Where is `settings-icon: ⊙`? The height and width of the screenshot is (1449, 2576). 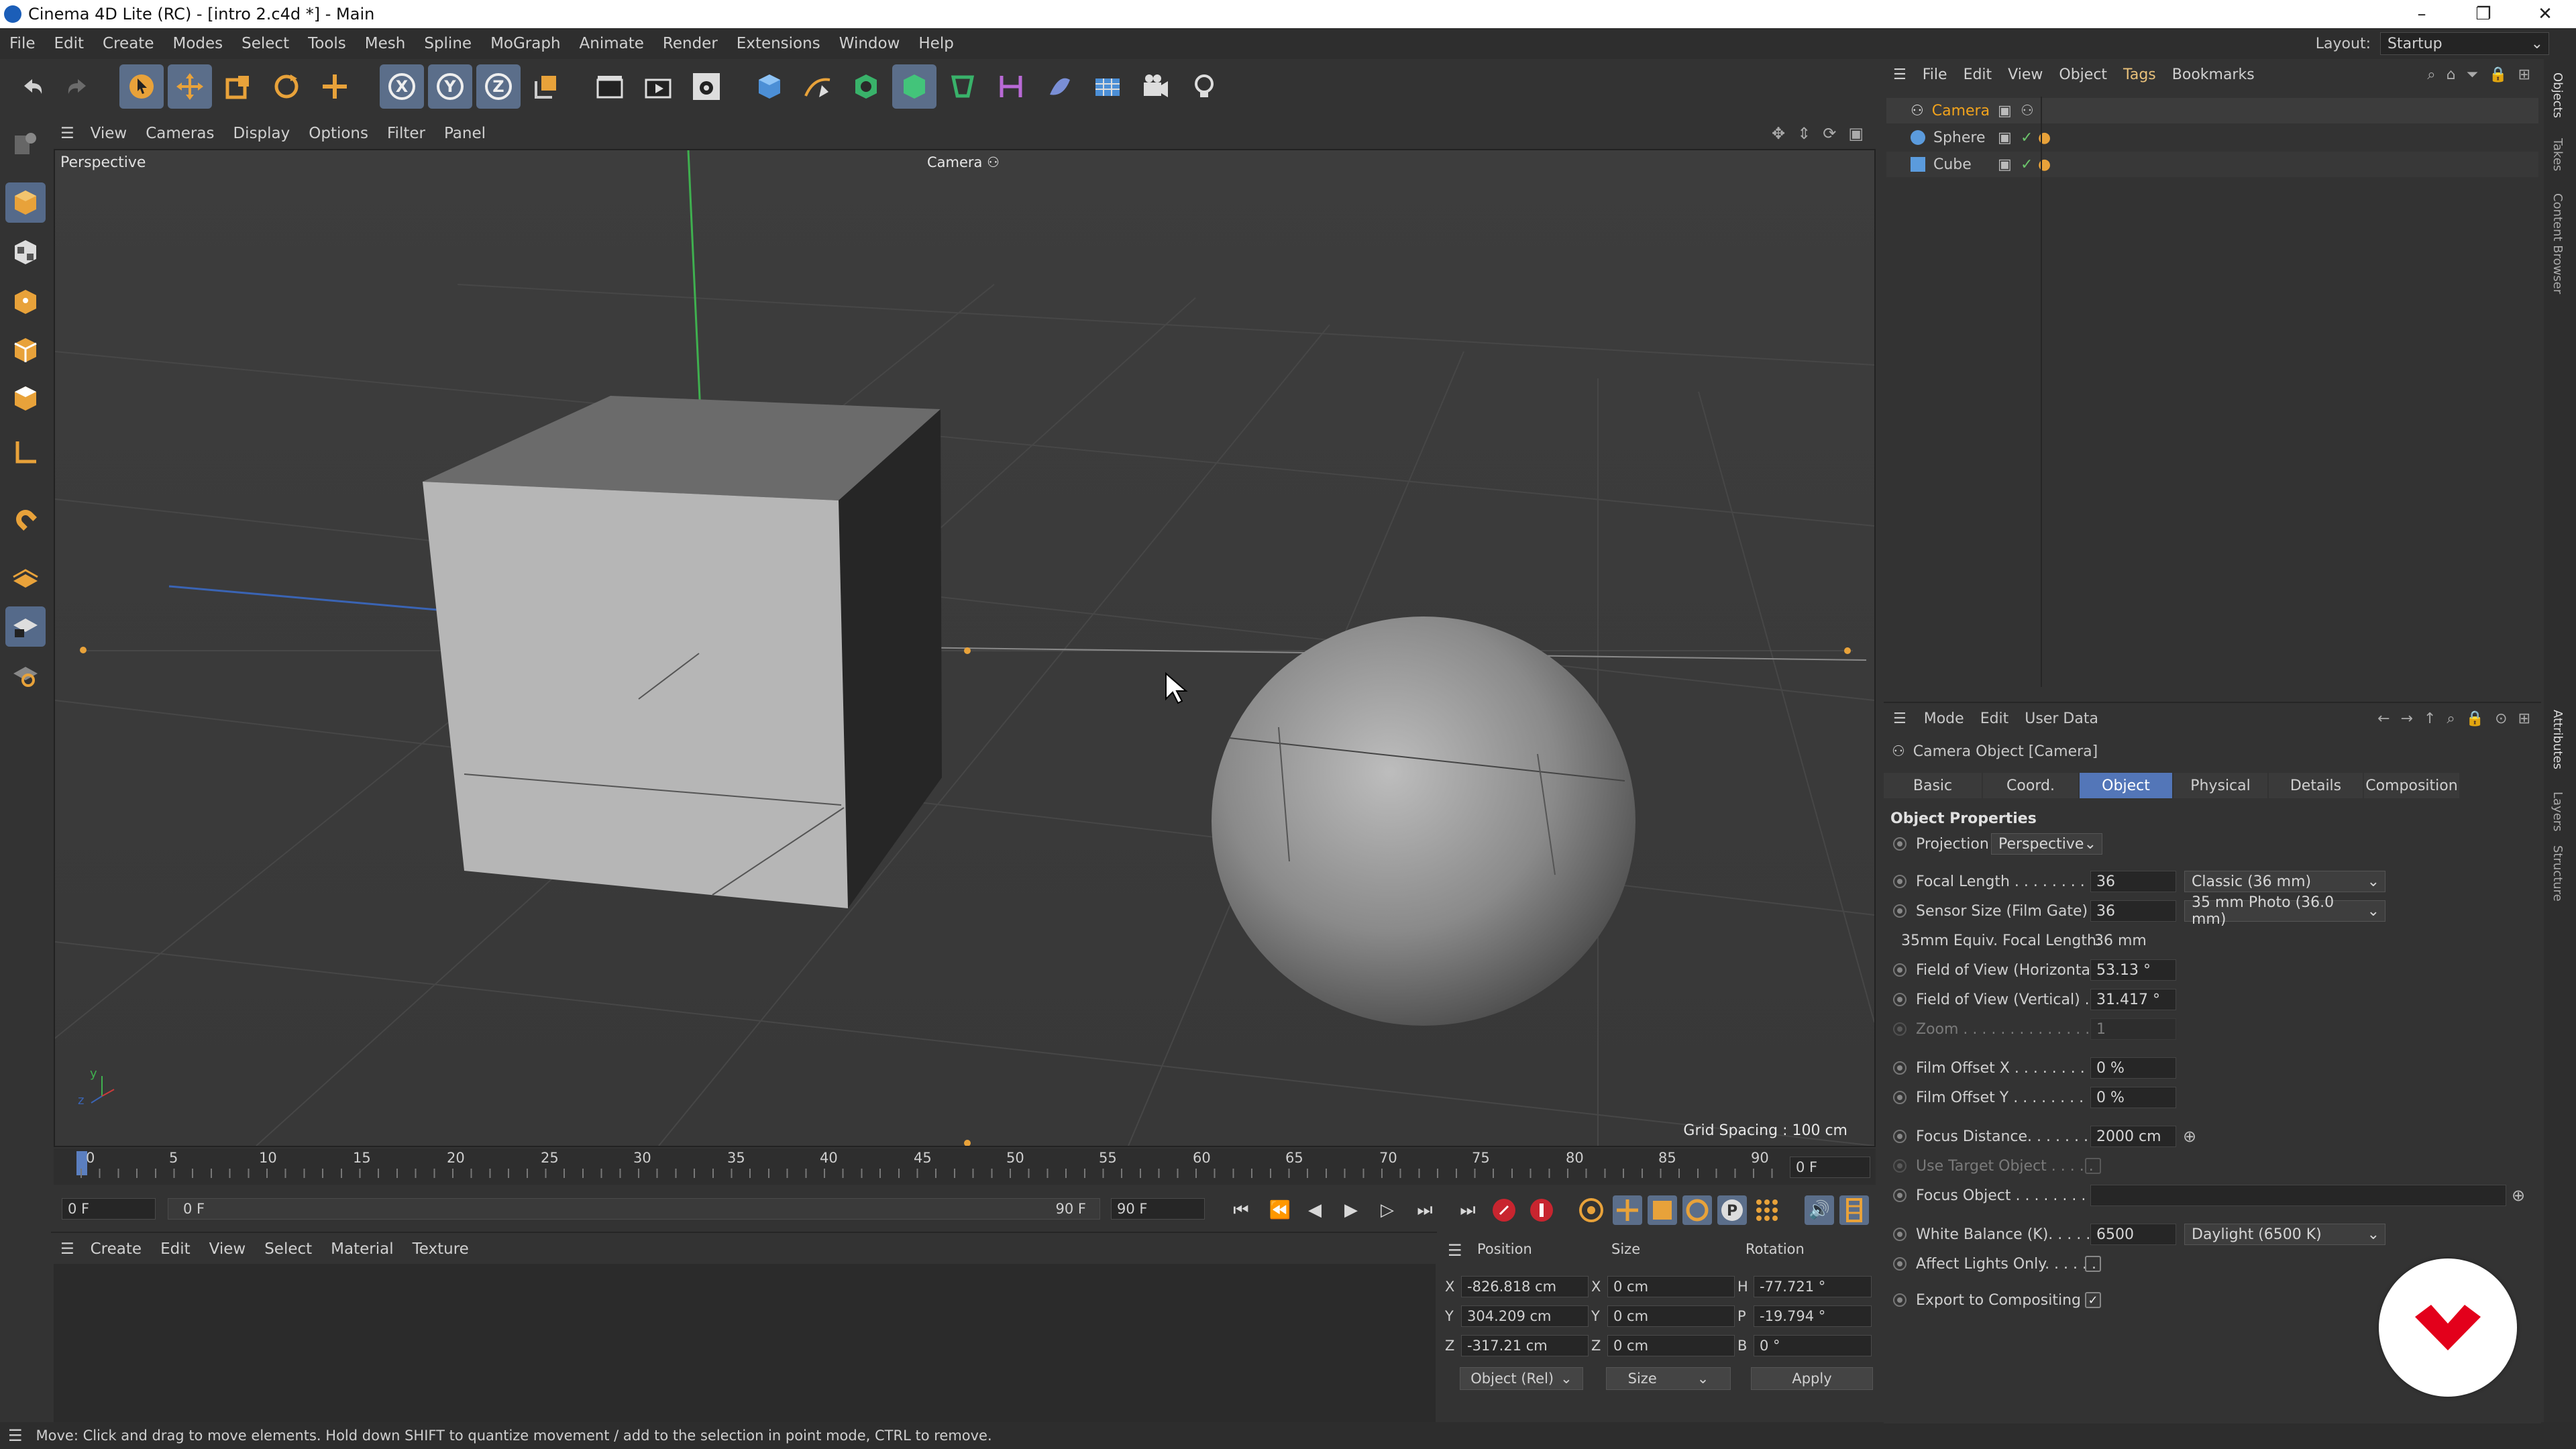 settings-icon: ⊙ is located at coordinates (2501, 718).